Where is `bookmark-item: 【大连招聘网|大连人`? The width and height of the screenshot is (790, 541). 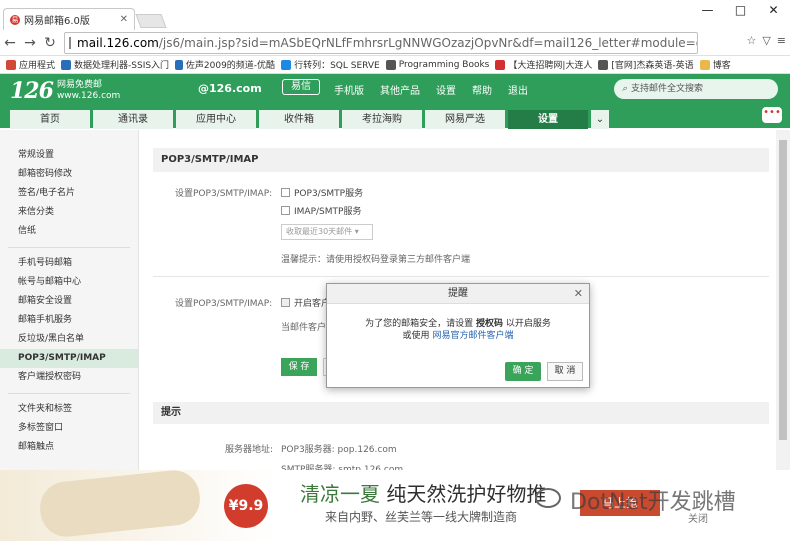
bookmark-item: 【大连招聘网|大连人 is located at coordinates (543, 64).